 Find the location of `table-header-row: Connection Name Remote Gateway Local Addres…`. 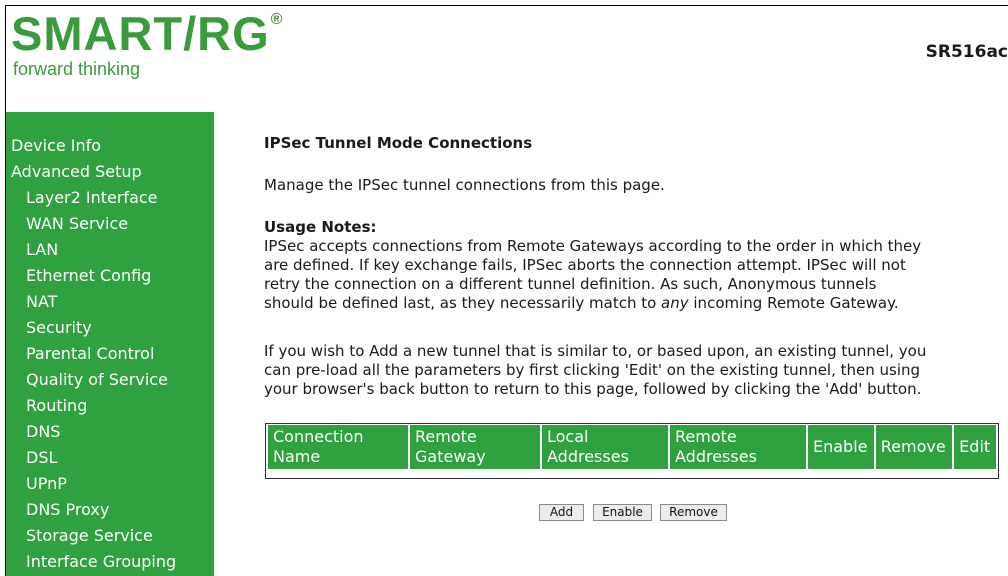

table-header-row: Connection Name Remote Gateway Local Addres… is located at coordinates (632, 447).